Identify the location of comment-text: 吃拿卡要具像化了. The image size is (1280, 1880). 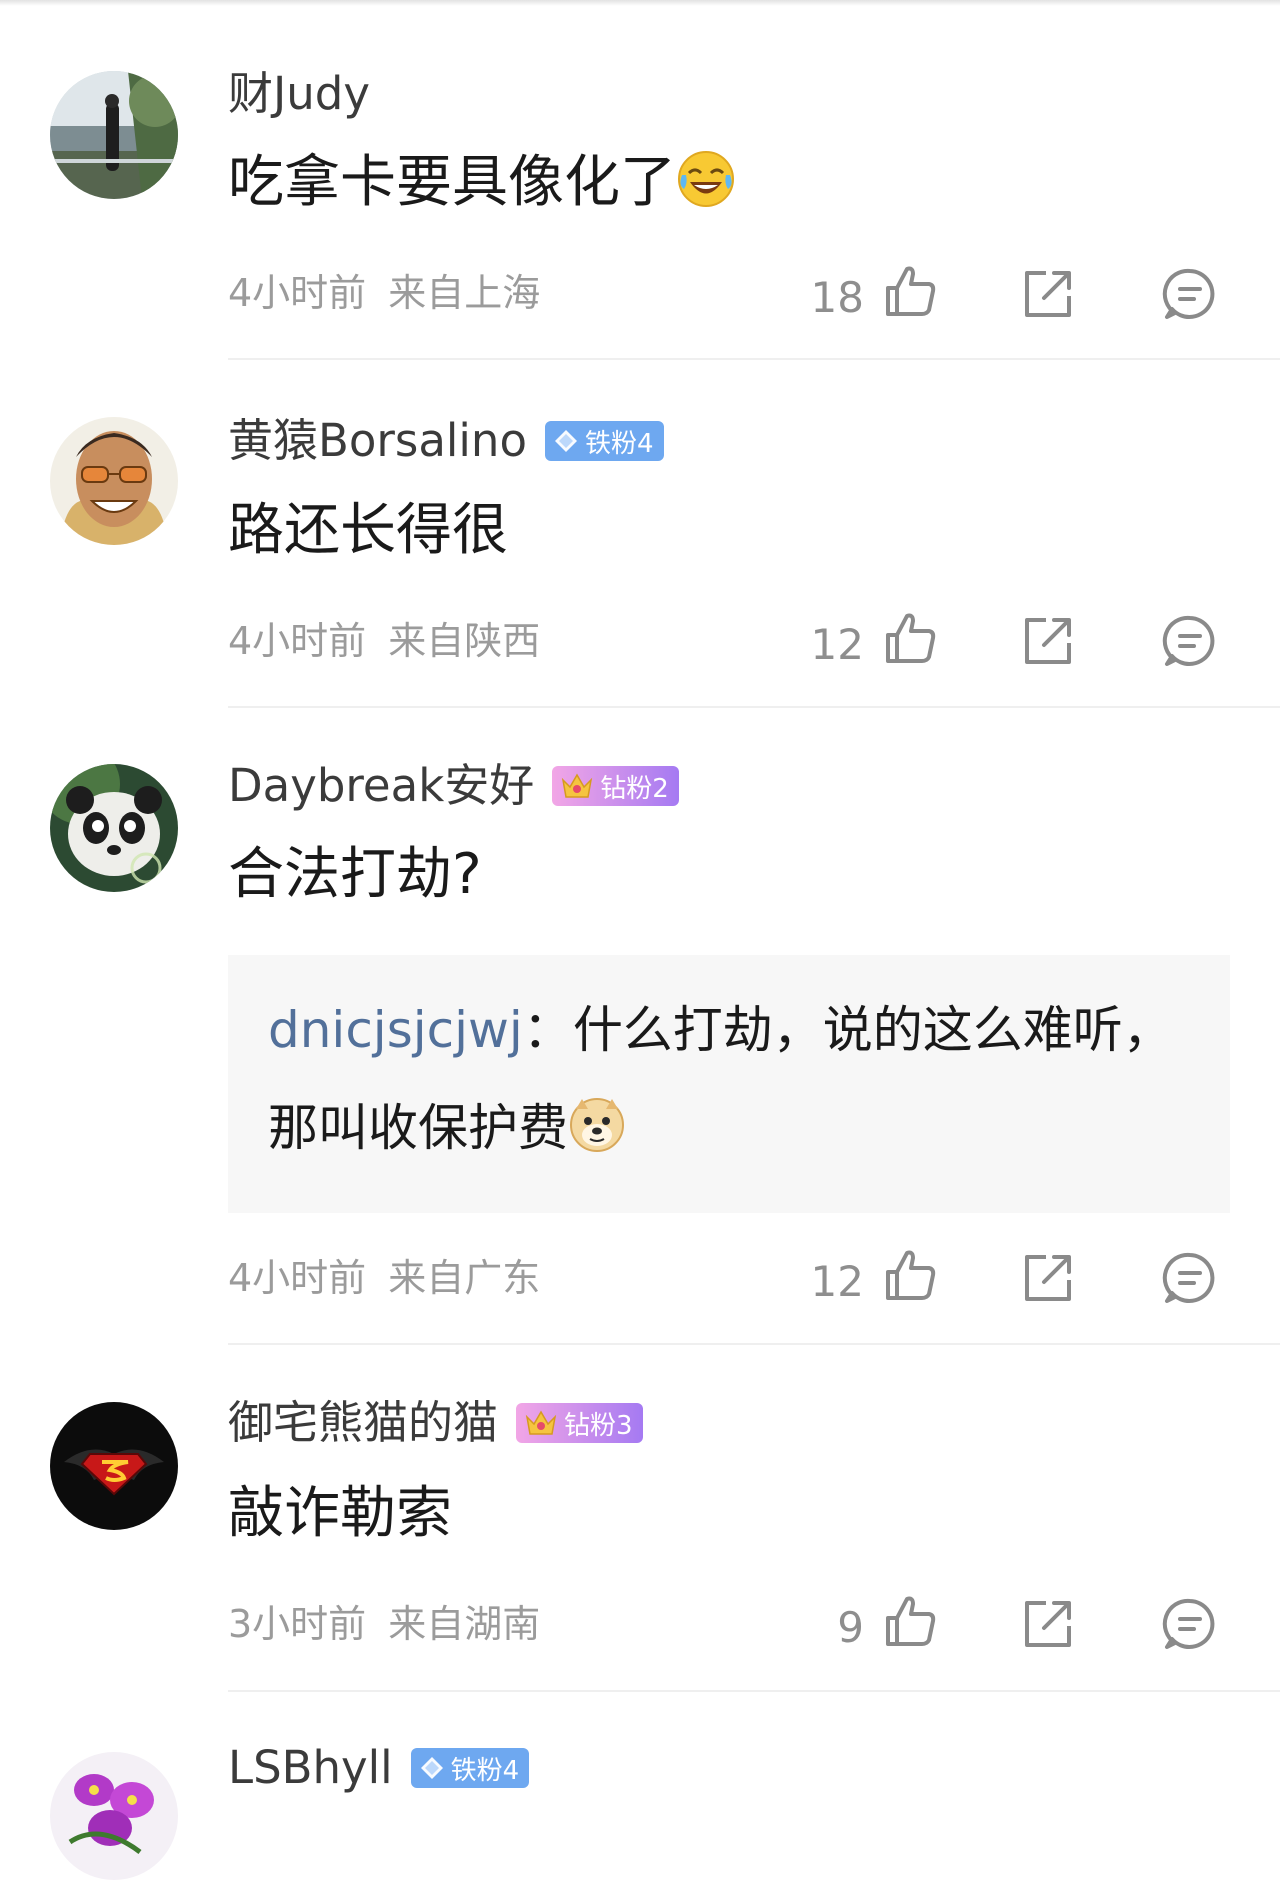
(482, 187).